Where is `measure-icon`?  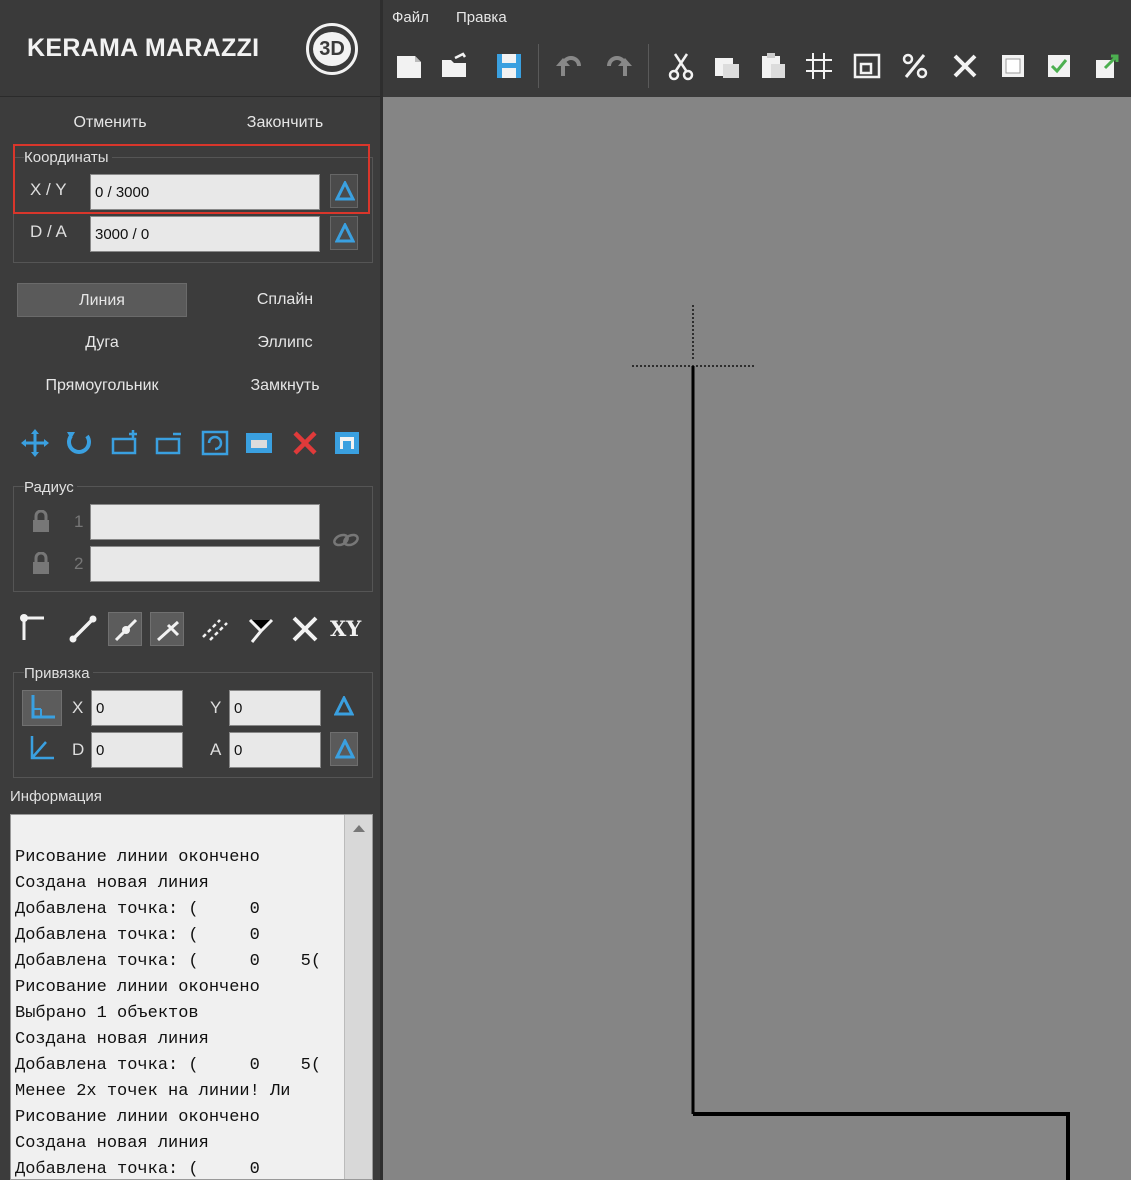 measure-icon is located at coordinates (259, 443).